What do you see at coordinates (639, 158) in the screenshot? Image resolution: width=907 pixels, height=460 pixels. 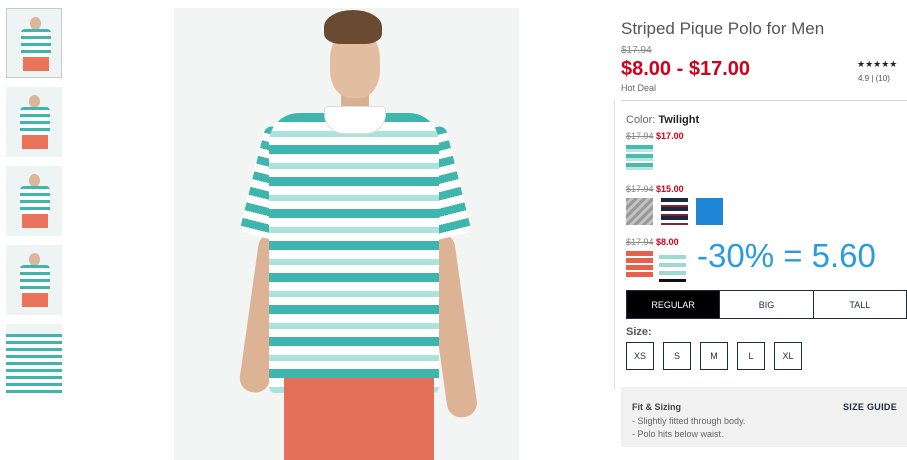 I see `swatch-twilight` at bounding box center [639, 158].